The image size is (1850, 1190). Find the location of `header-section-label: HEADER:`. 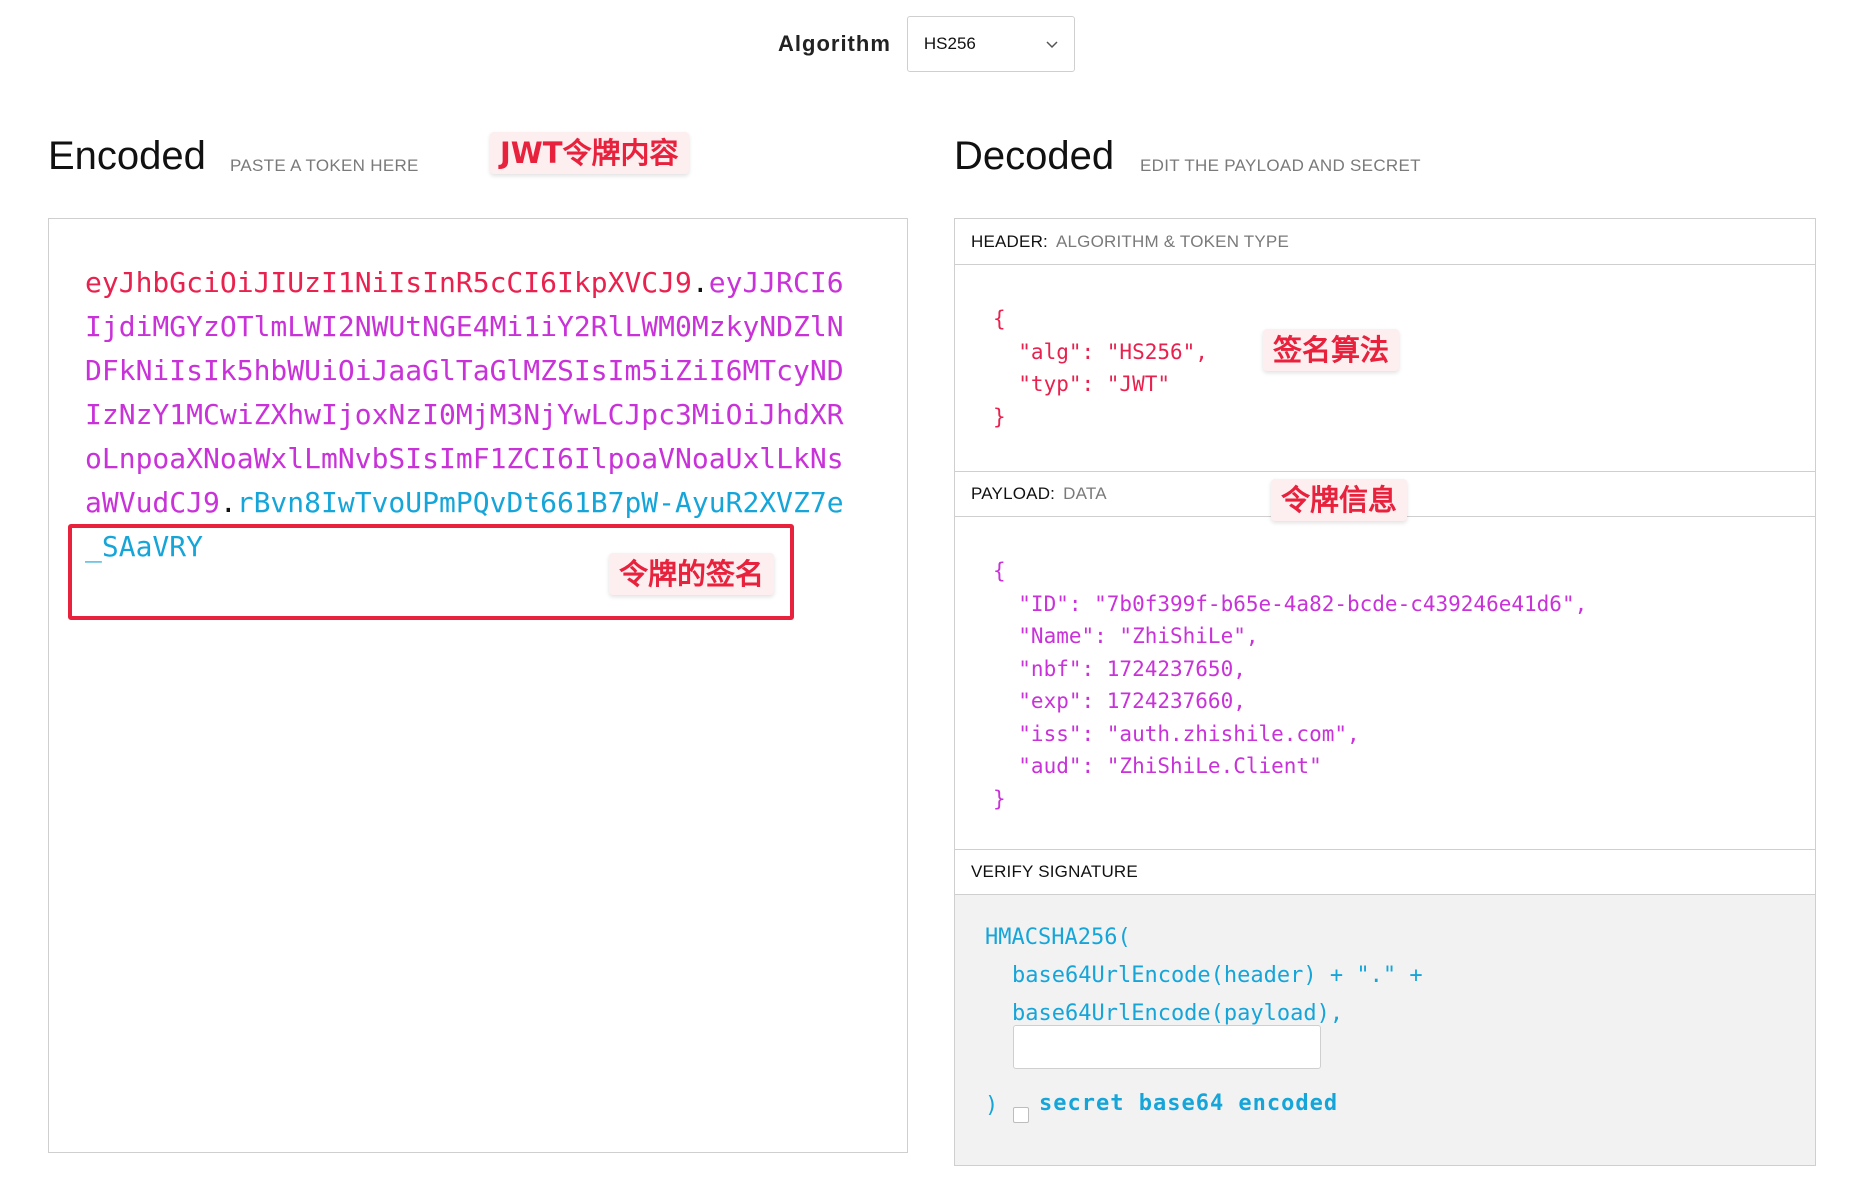

header-section-label: HEADER: is located at coordinates (1009, 241).